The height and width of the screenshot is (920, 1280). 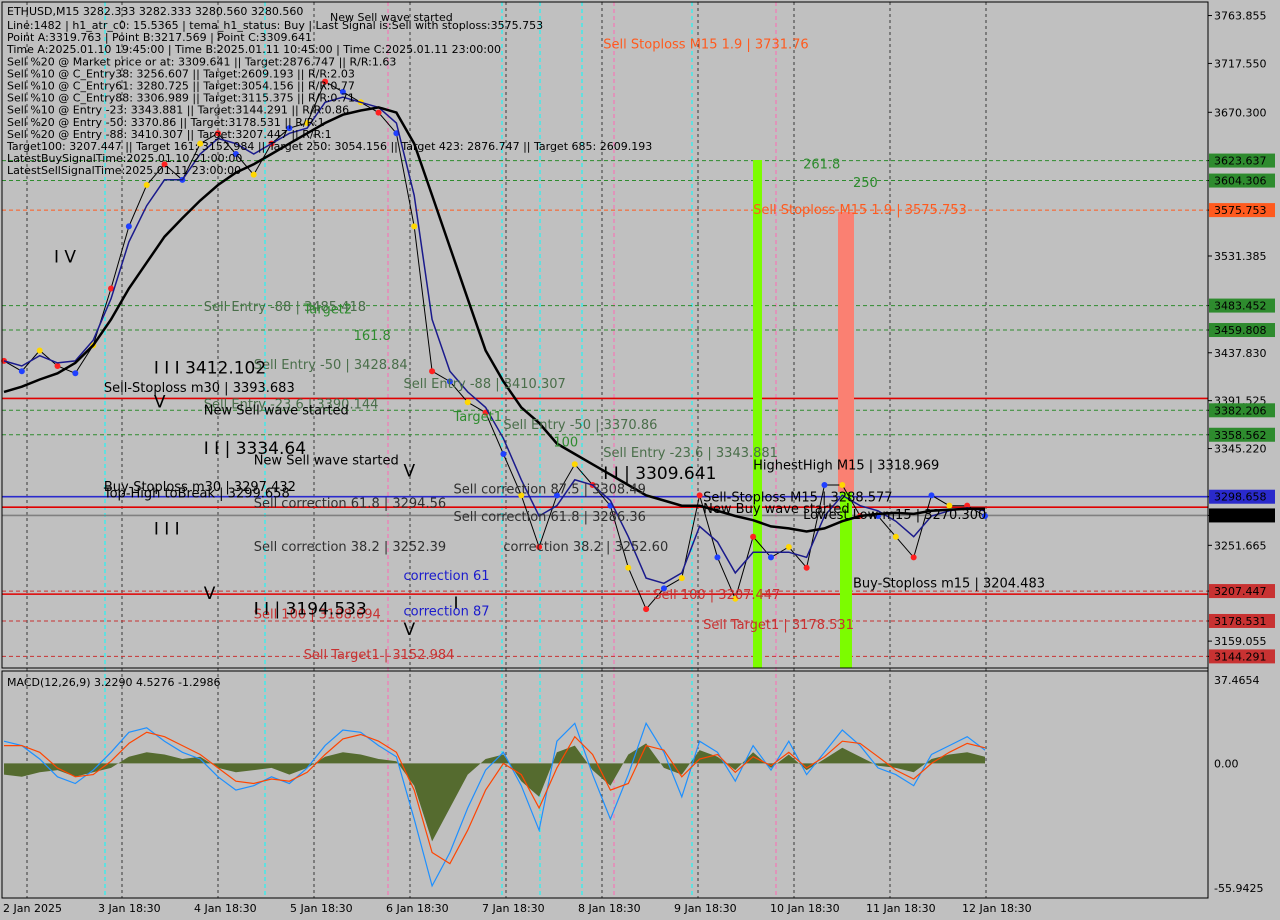 I want to click on time-axis-label: 5 Jan 18:30, so click(x=321, y=908).